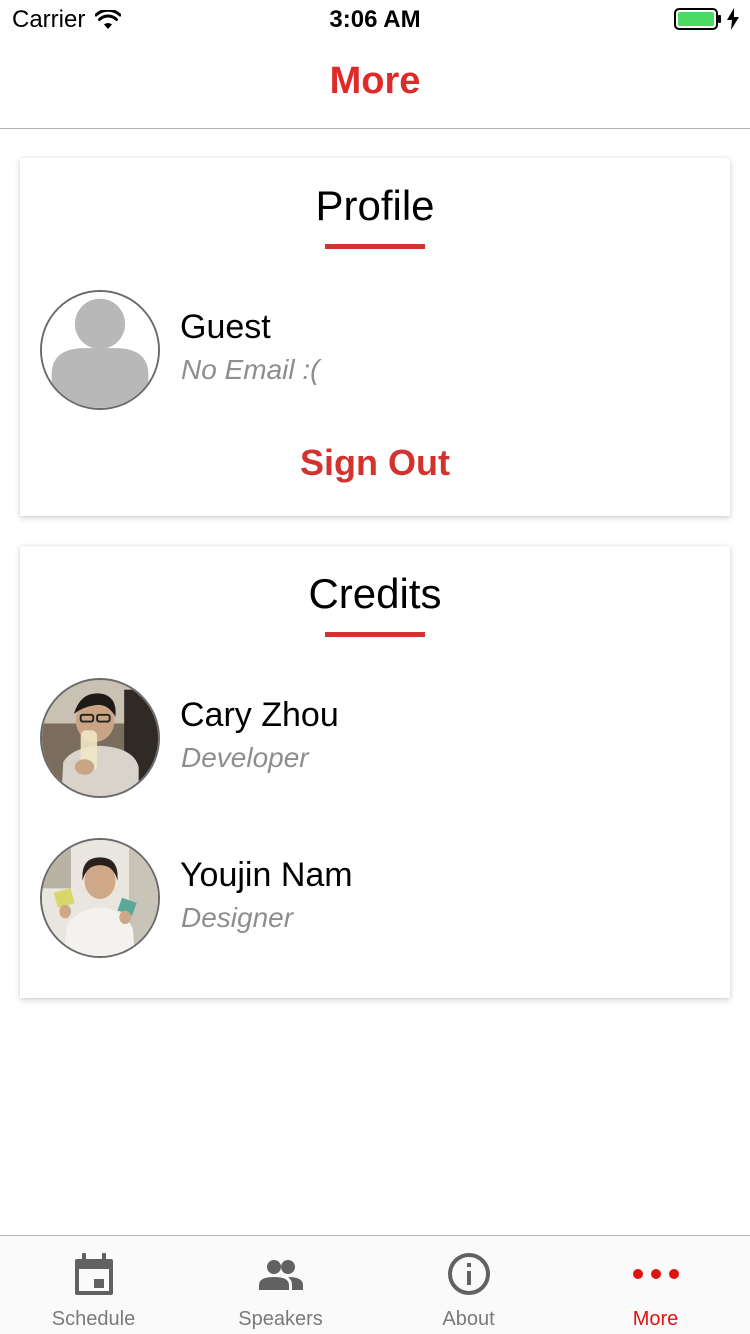 This screenshot has height=1334, width=750. Describe the element at coordinates (468, 1274) in the screenshot. I see `info-icon` at that location.